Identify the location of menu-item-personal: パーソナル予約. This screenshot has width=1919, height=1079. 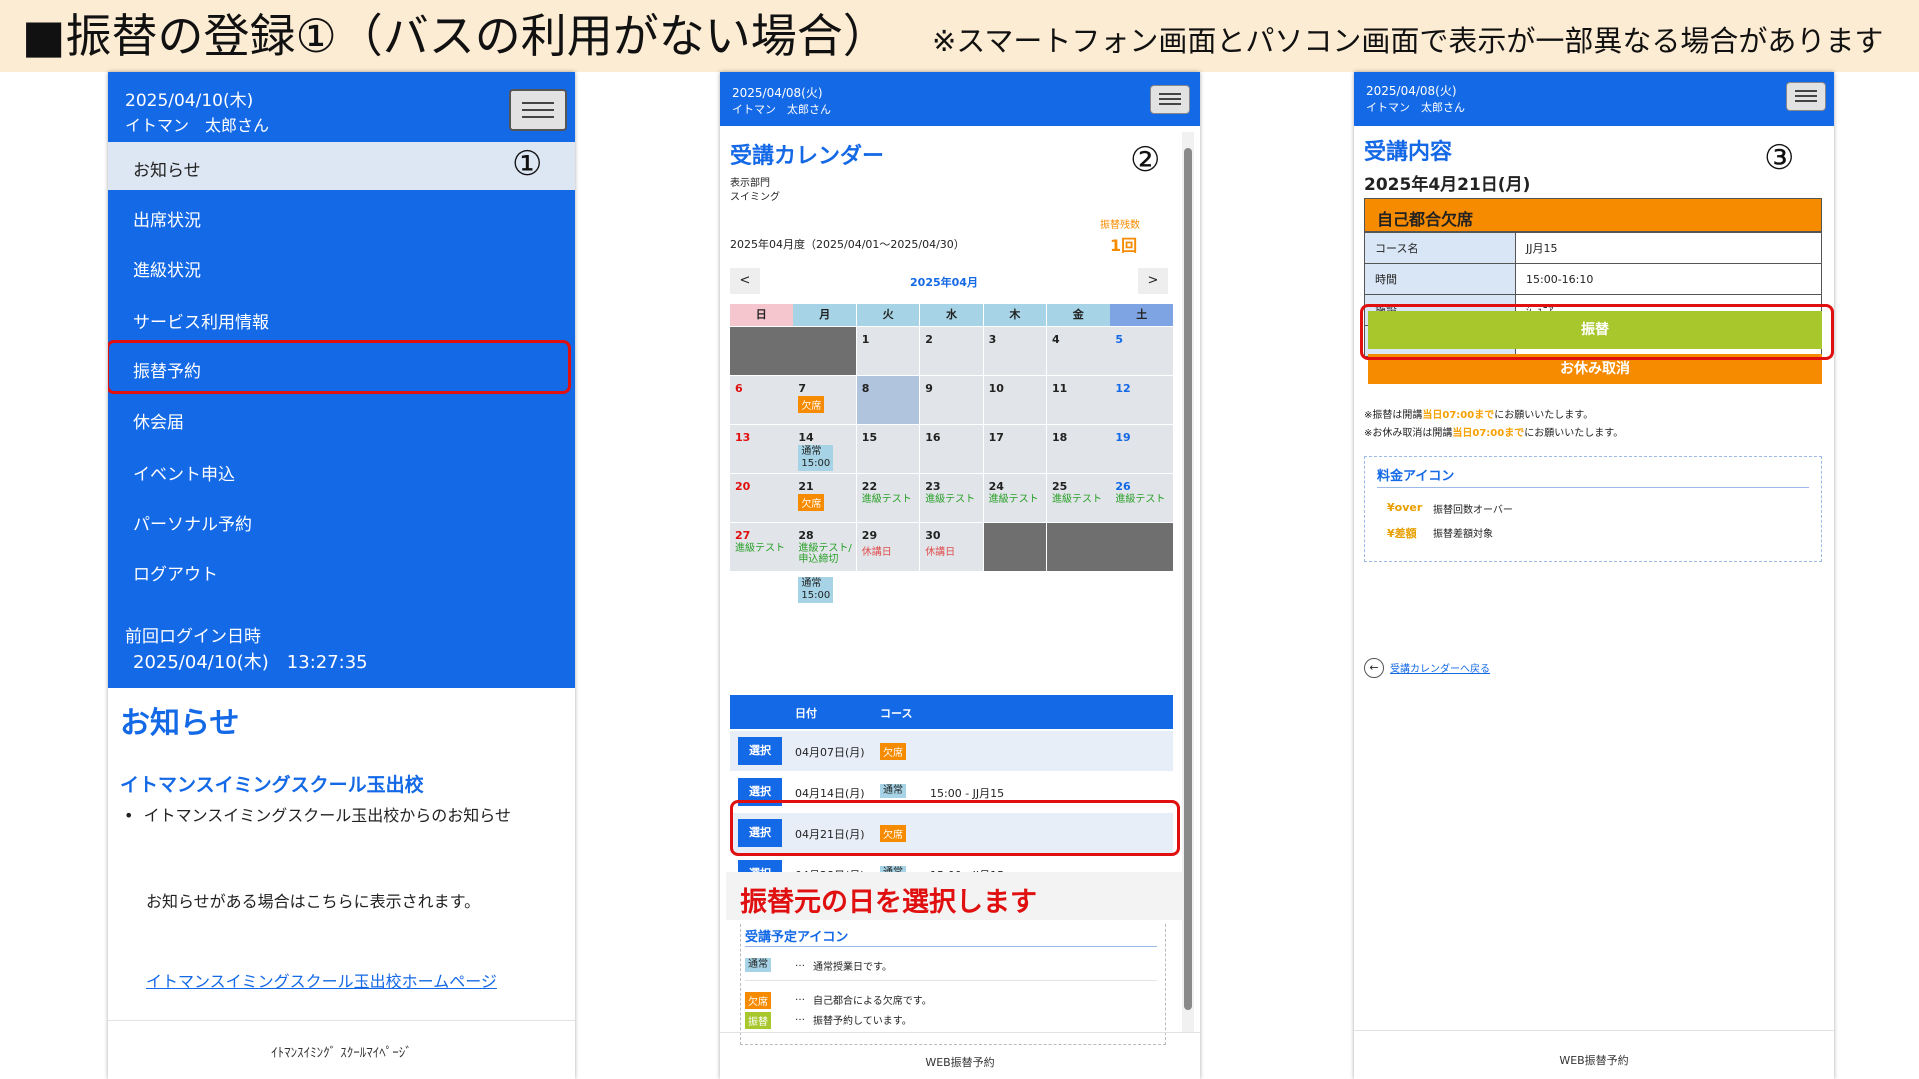
(192, 522).